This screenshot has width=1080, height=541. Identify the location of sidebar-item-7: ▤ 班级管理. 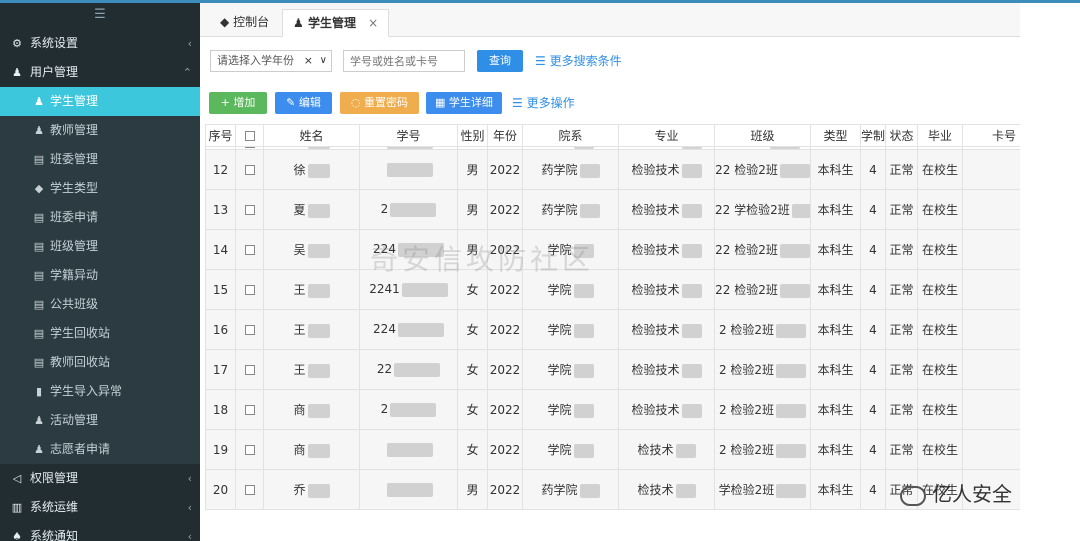
(100, 246).